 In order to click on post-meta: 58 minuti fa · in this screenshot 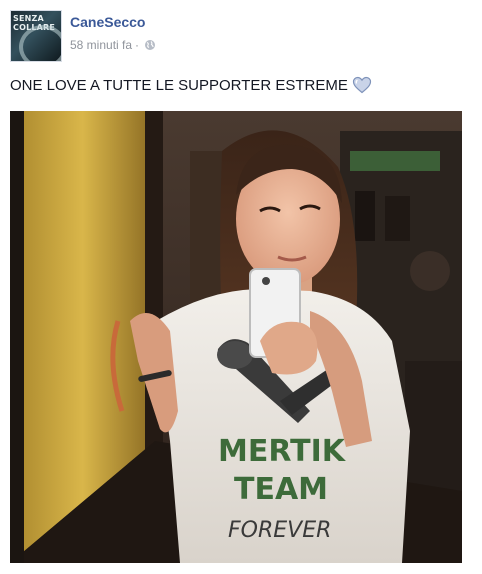, I will do `click(113, 45)`.